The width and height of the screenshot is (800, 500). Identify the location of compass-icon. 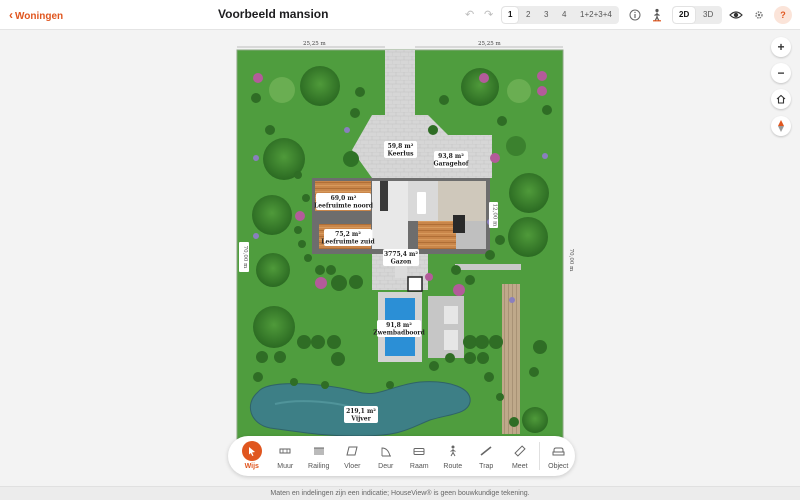
(781, 126).